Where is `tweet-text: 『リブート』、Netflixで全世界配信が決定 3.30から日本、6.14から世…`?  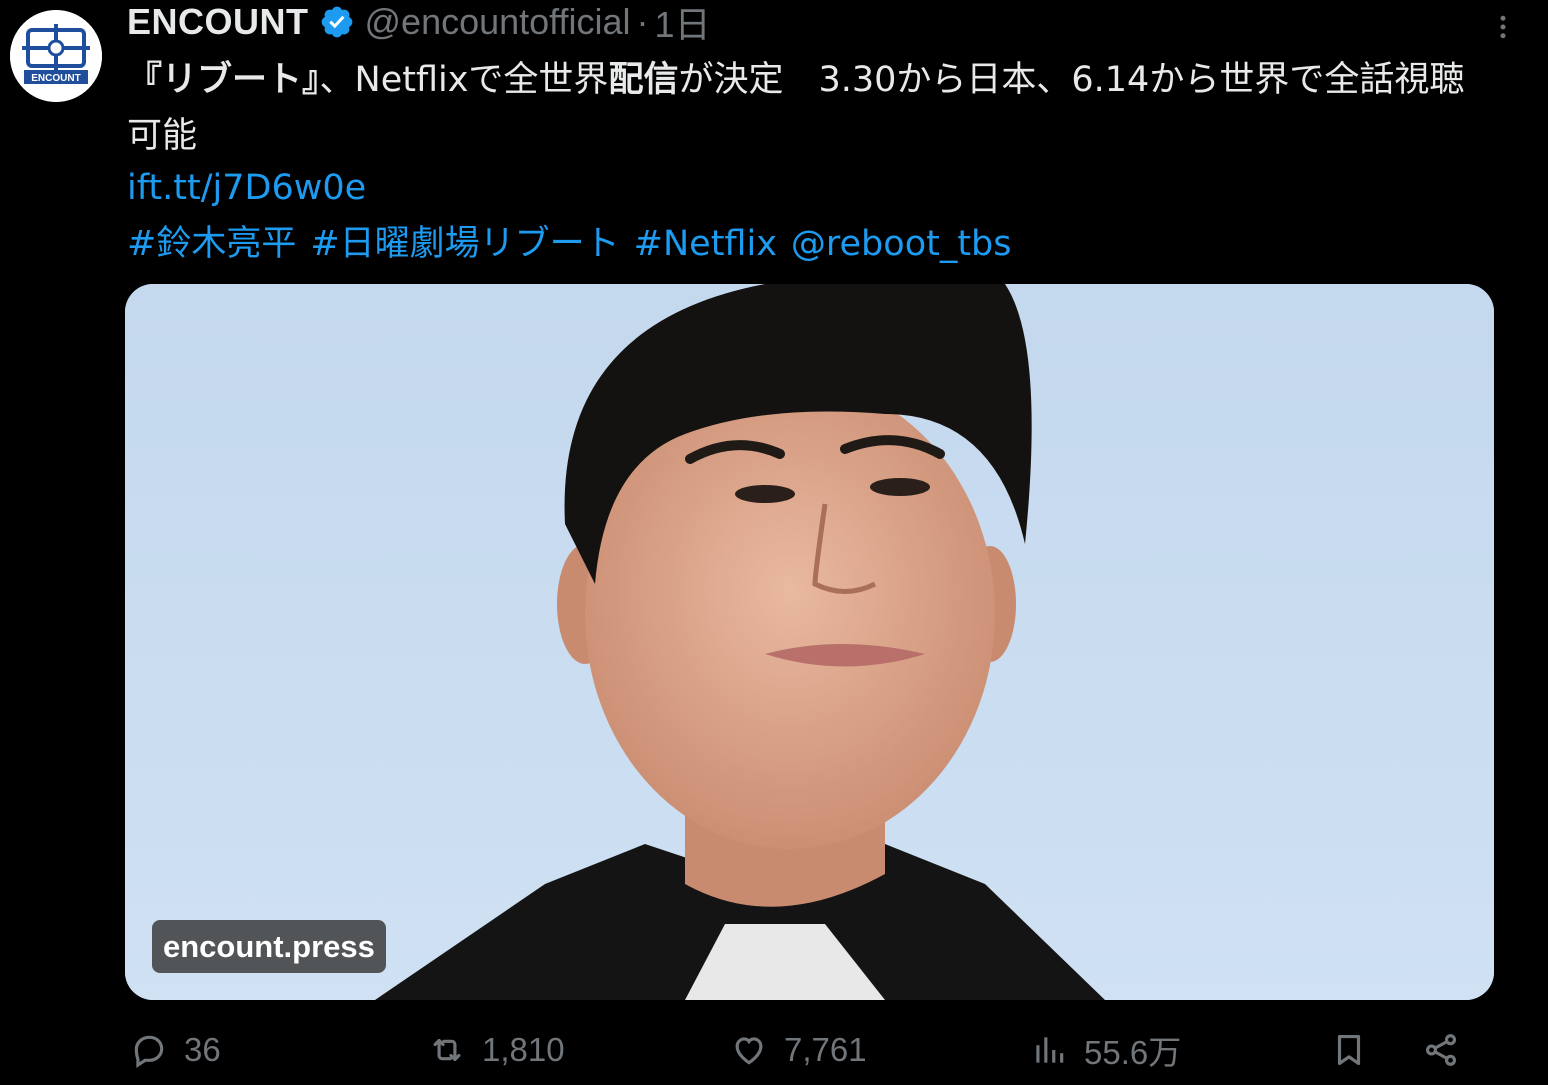
tweet-text: 『リブート』、Netflixで全世界配信が決定 3.30から日本、6.14から世… is located at coordinates (812, 108).